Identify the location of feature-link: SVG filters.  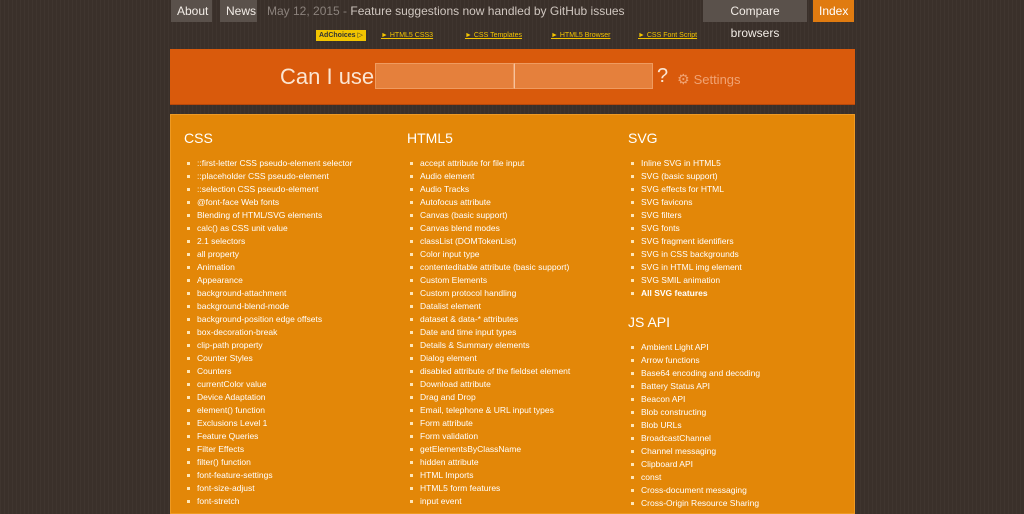
(735, 215).